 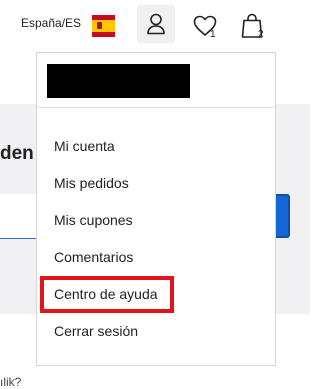 What do you see at coordinates (213, 34) in the screenshot?
I see `wishlist-count: 1` at bounding box center [213, 34].